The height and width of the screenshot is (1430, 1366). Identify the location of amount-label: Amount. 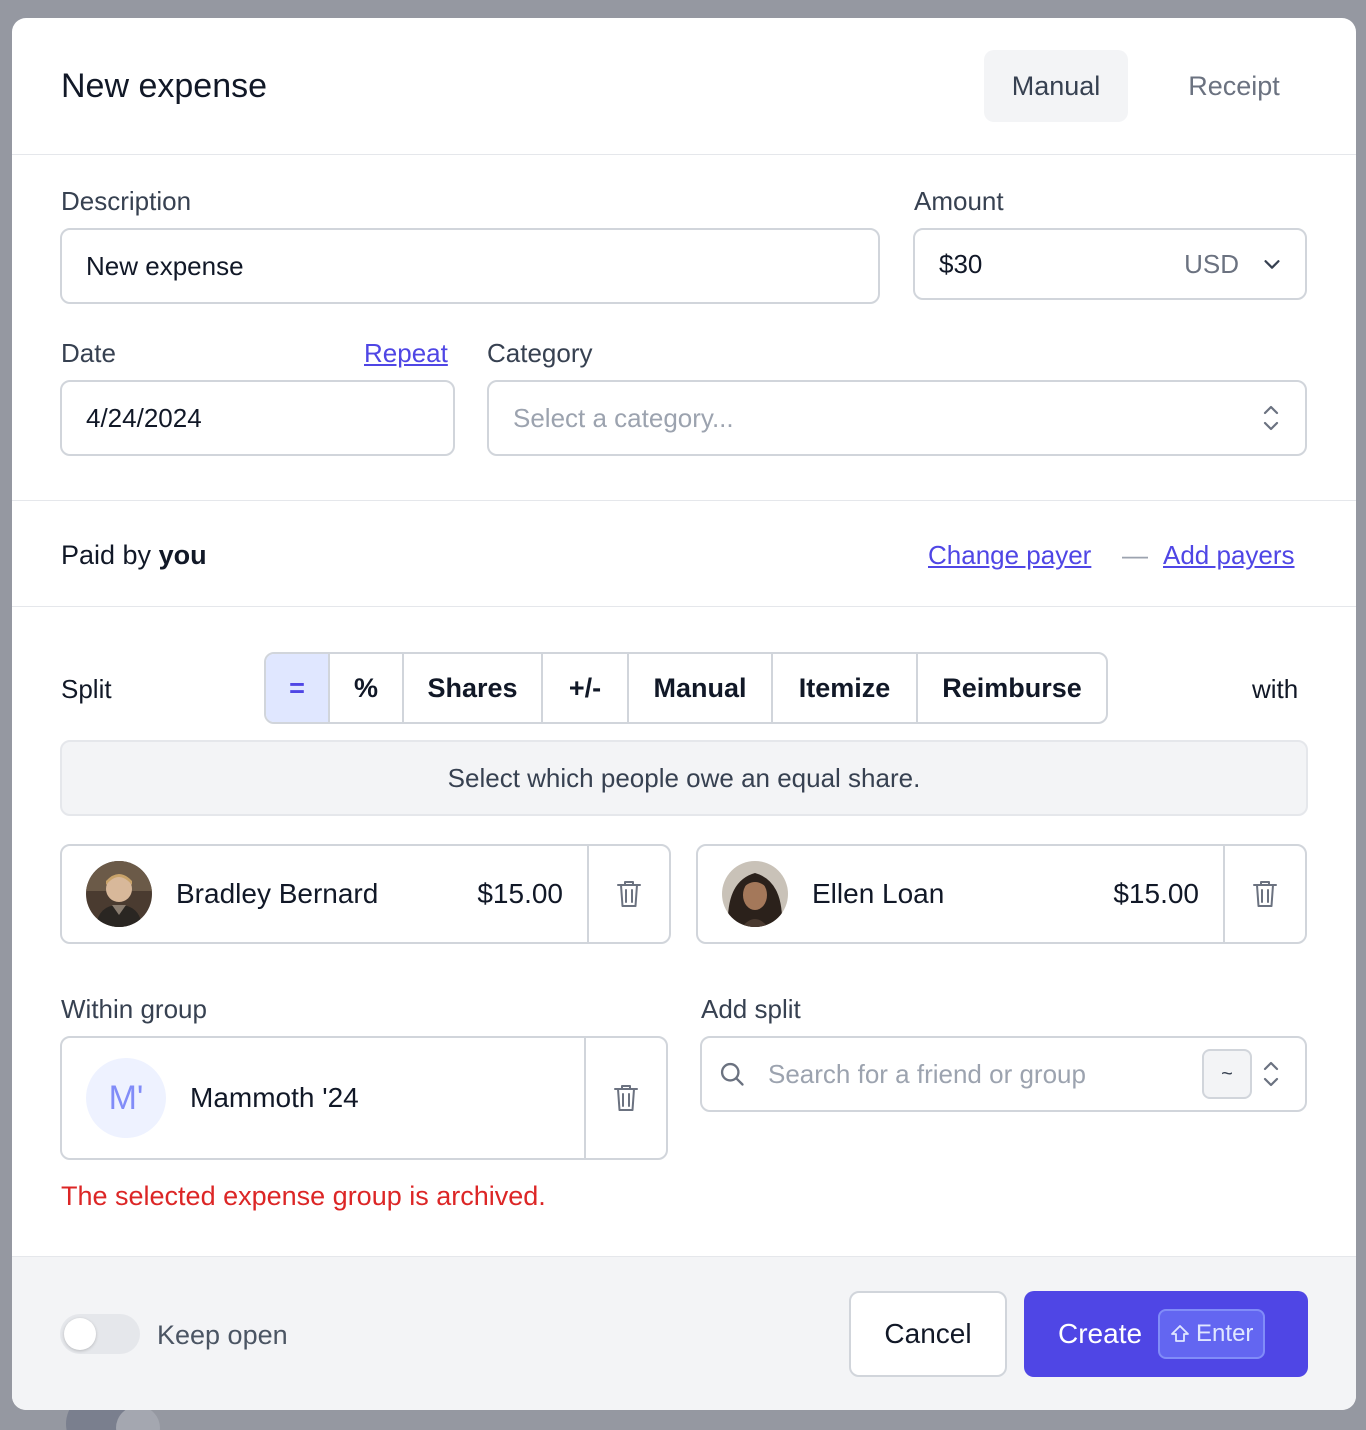
(959, 201).